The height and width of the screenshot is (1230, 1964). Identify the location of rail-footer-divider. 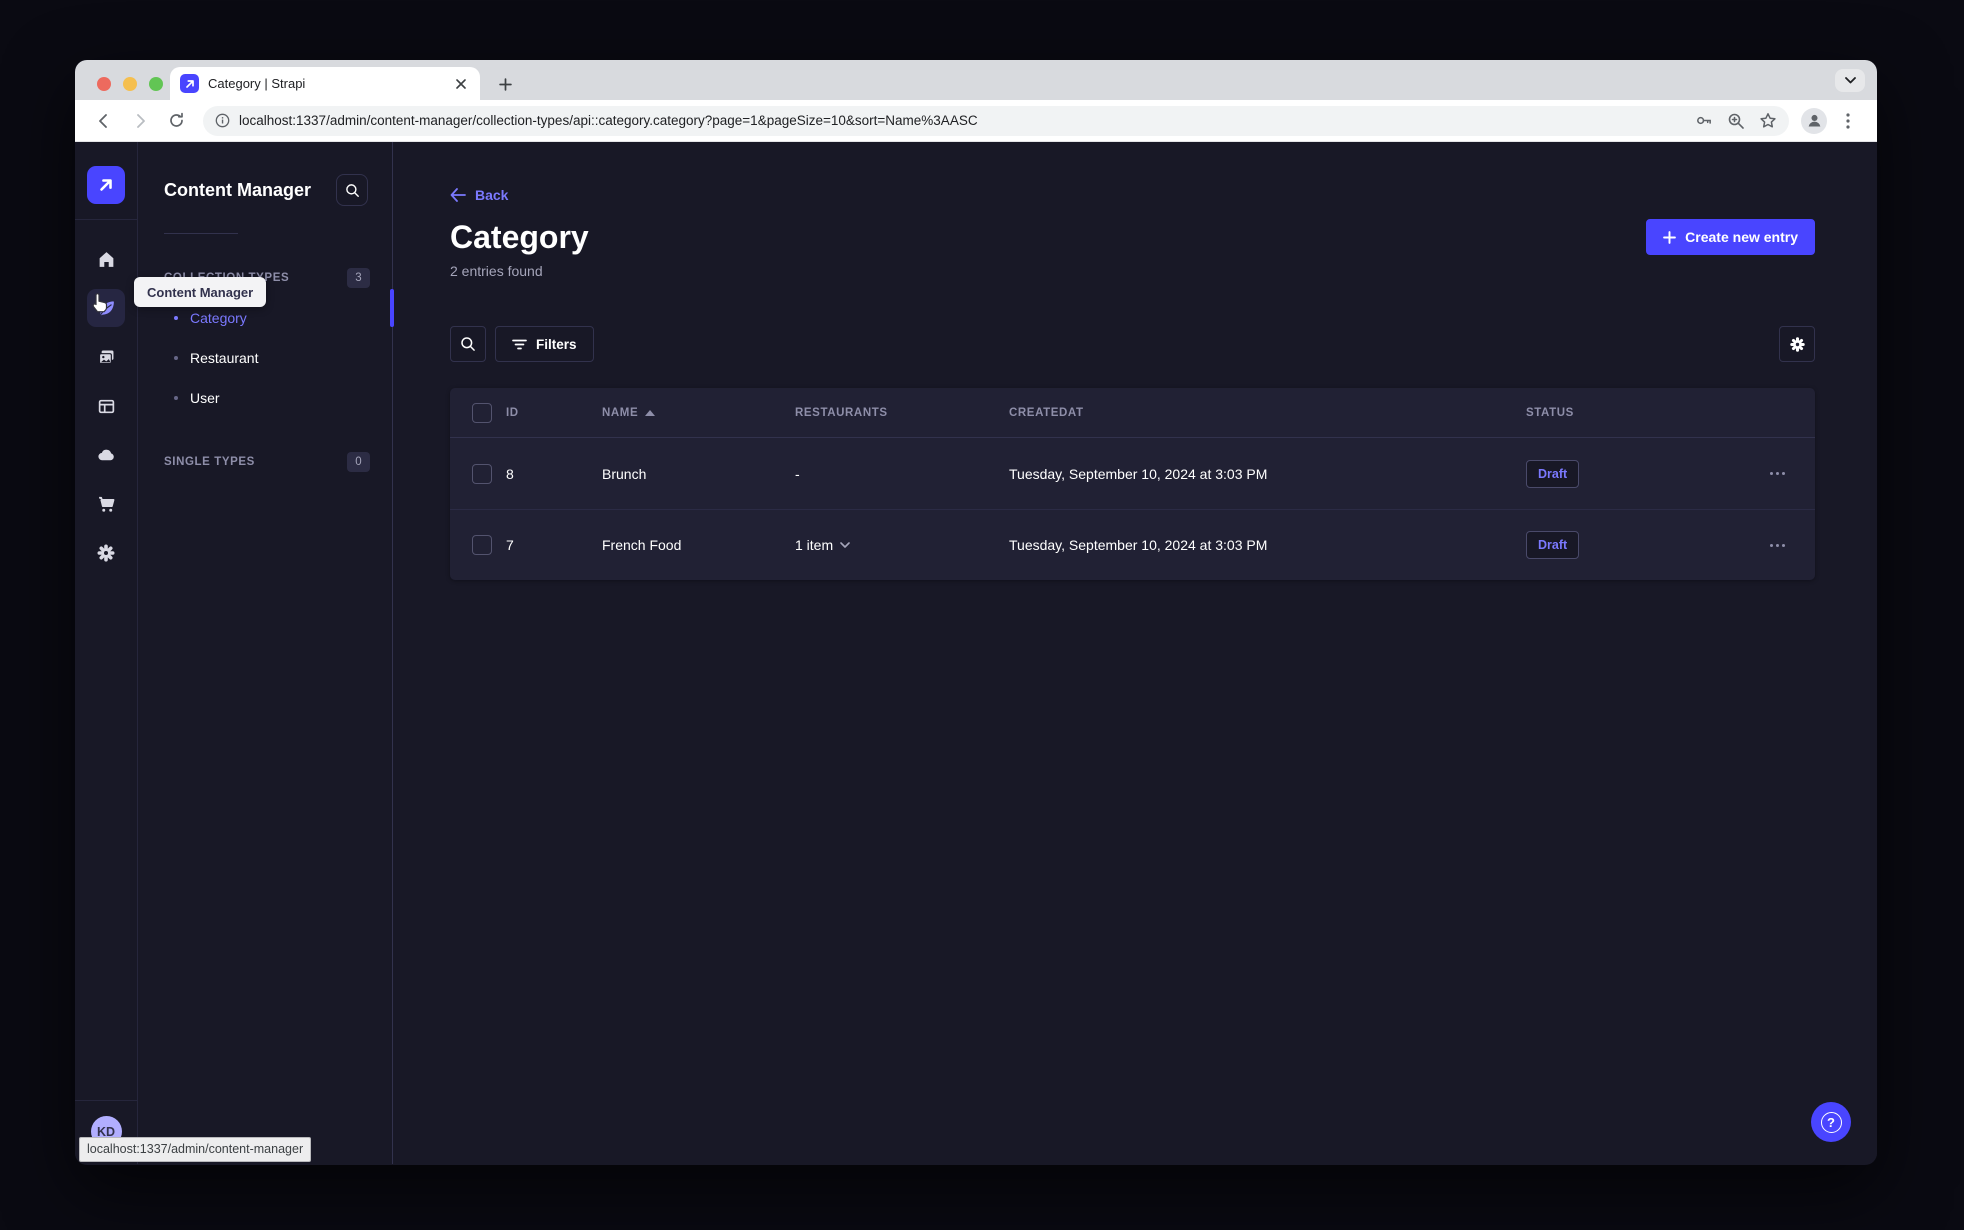
(106, 1100).